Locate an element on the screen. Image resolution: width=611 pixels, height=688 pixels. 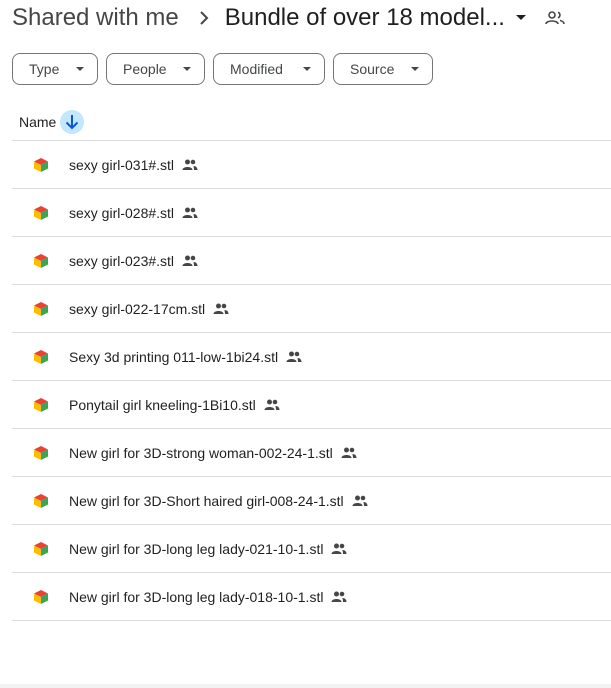
filter-type-chip: Type is located at coordinates (55, 69).